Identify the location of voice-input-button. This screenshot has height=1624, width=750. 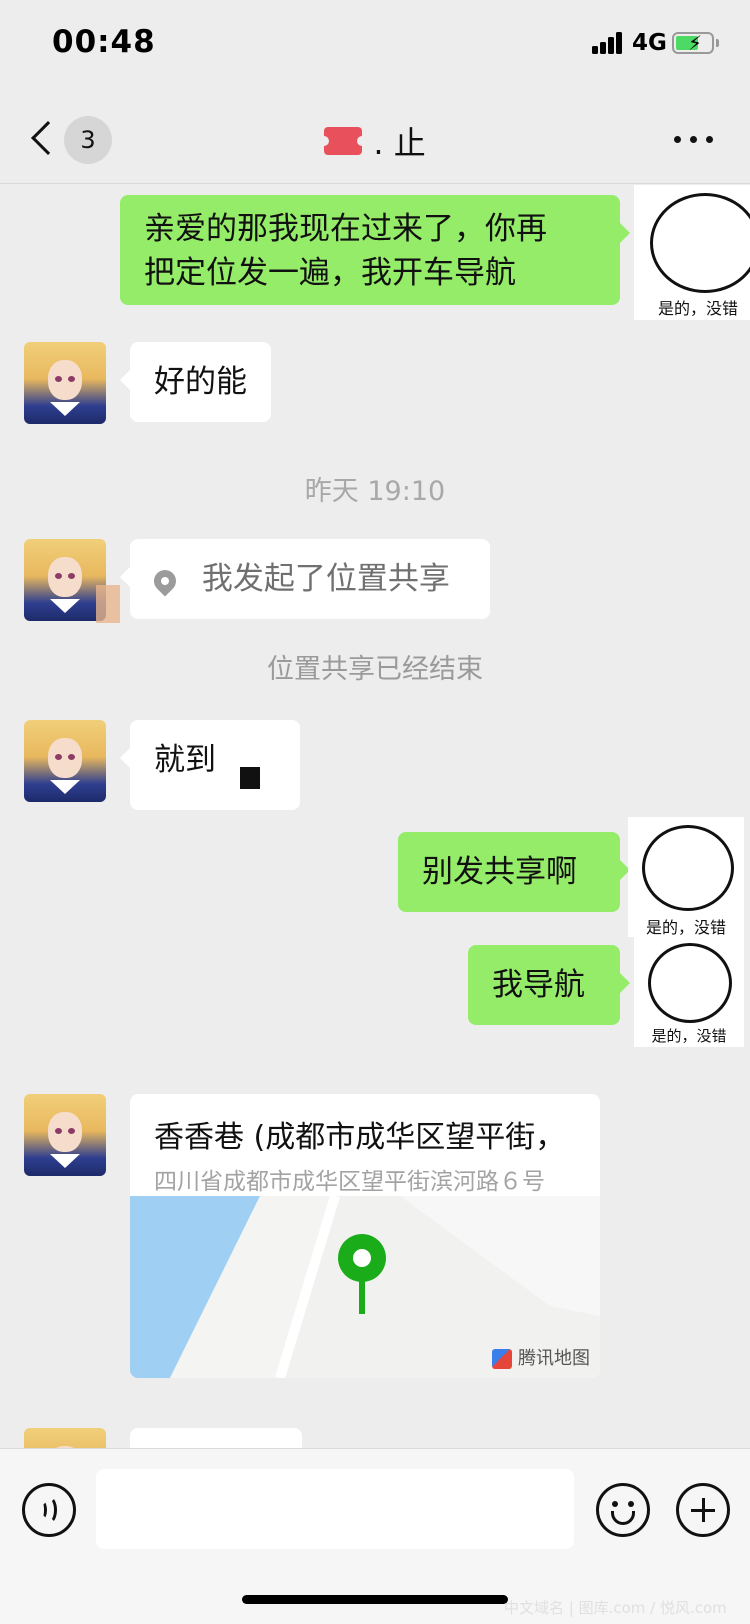
(49, 1510).